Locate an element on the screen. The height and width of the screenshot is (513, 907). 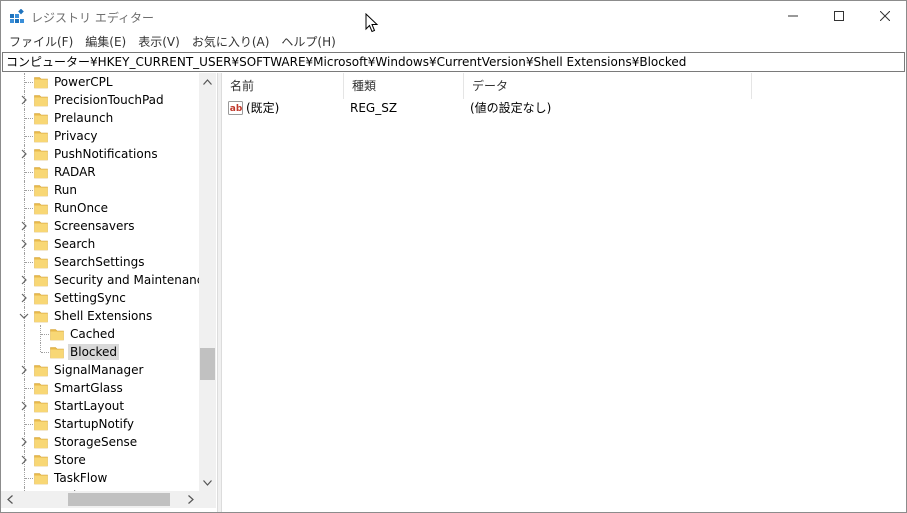
tree-item: Prelaunch is located at coordinates (100, 118).